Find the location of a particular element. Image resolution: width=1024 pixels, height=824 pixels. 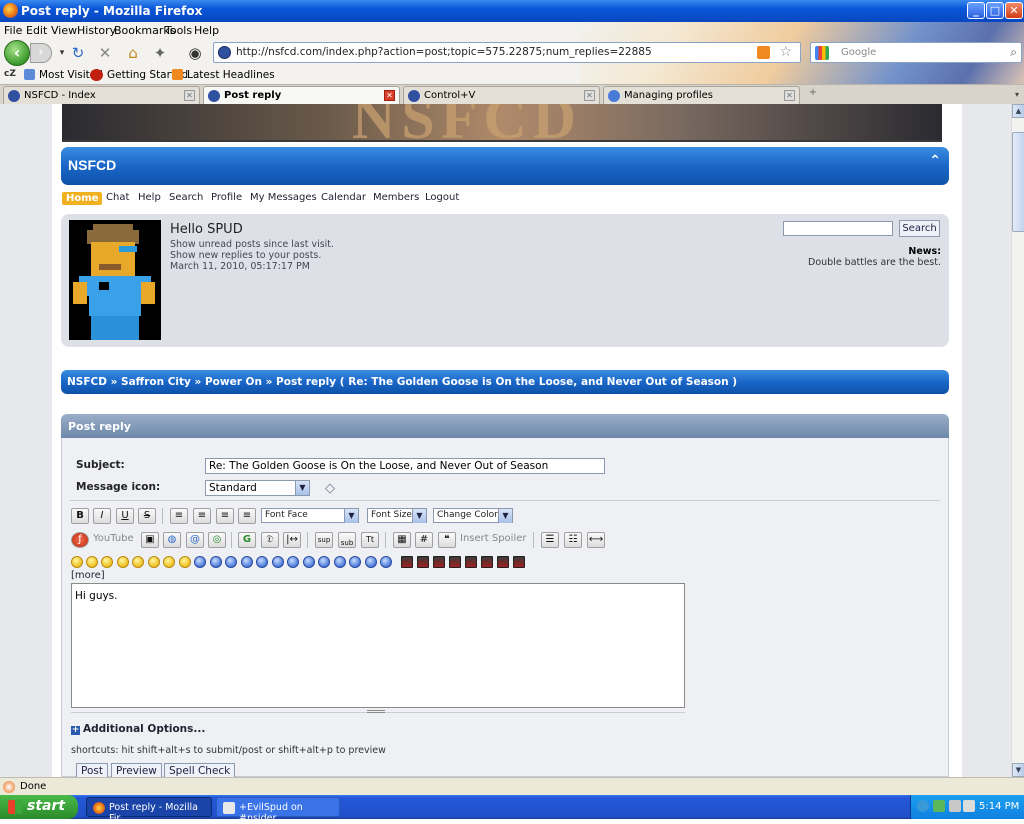

more-smileys-link: [more] is located at coordinates (88, 575).